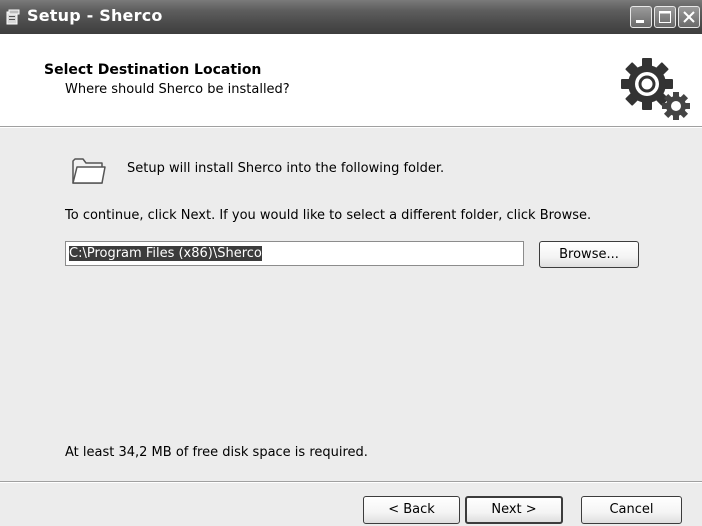 The width and height of the screenshot is (702, 526). What do you see at coordinates (89, 171) in the screenshot?
I see `folder-icon` at bounding box center [89, 171].